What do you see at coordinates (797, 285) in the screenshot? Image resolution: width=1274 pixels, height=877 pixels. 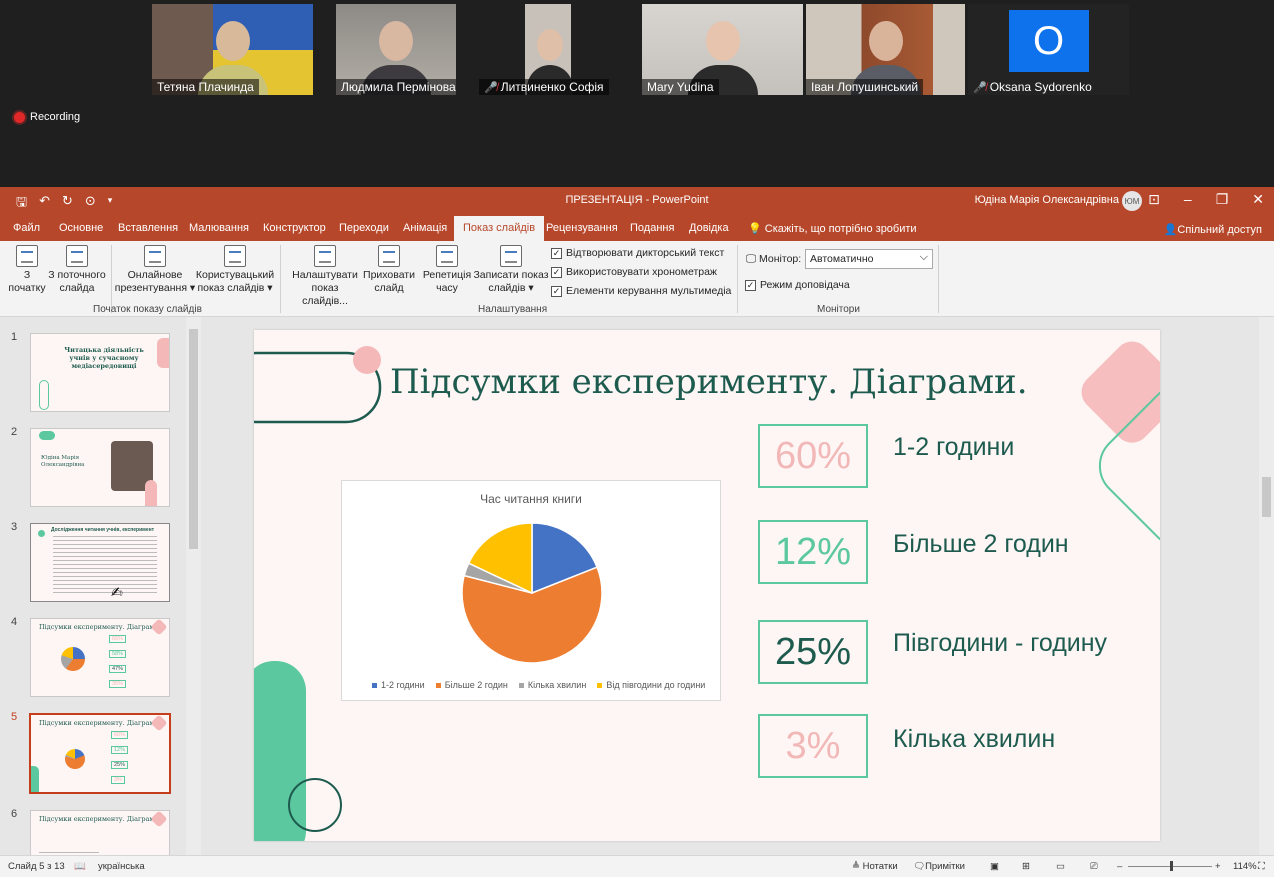 I see `checkbox-presenter-view: ✓ Режим доповідача` at bounding box center [797, 285].